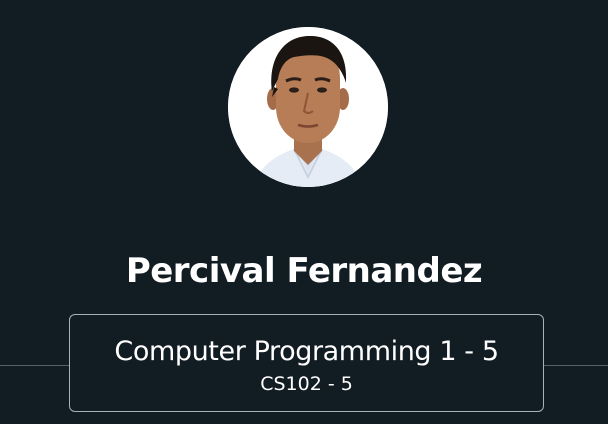  I want to click on avatar, so click(308, 107).